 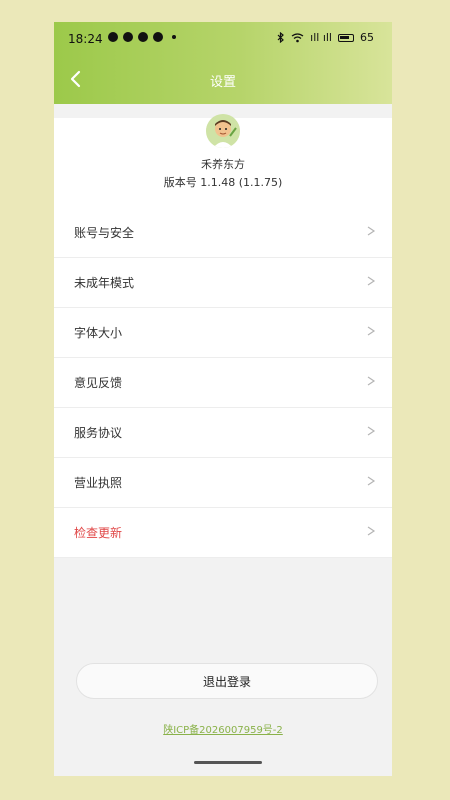 I want to click on menu-item-label: 字体大小, so click(x=98, y=333).